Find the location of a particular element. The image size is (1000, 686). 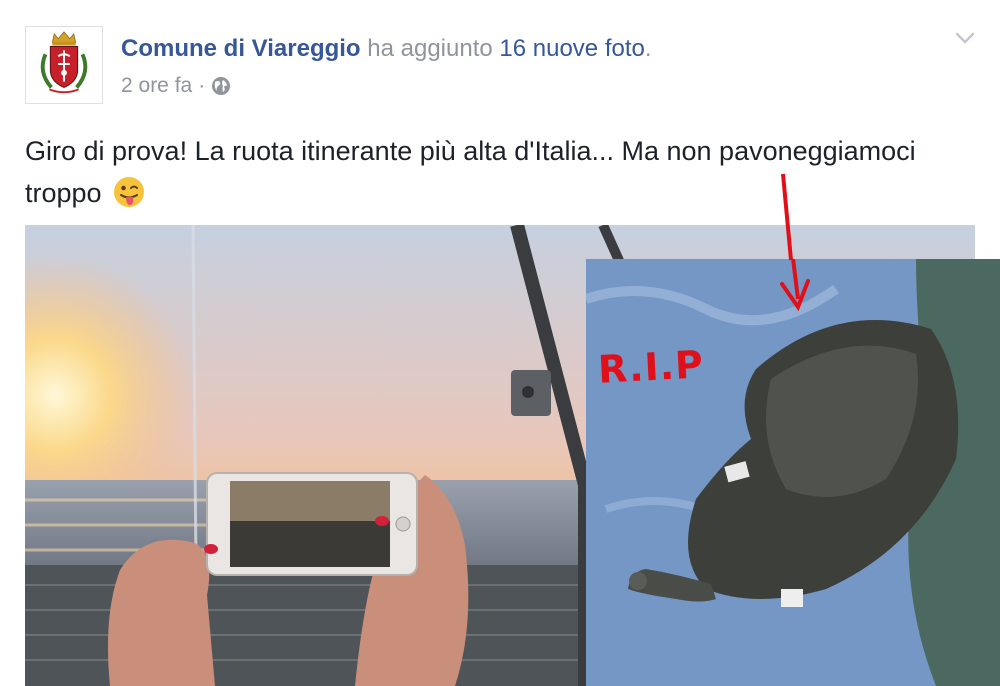

action-text: ha aggiunto is located at coordinates (430, 48).